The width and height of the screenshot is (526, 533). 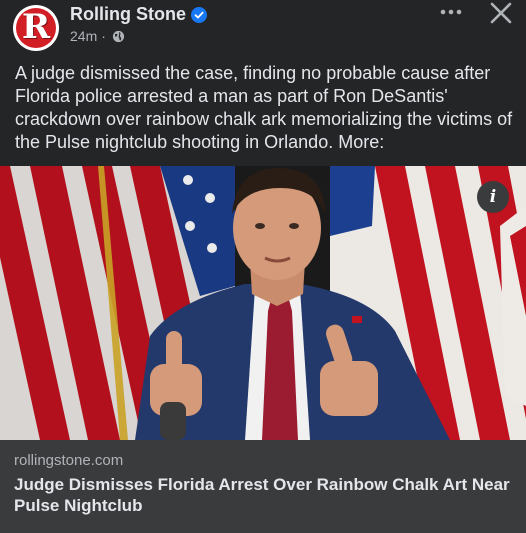 I want to click on more-dots-icon, so click(x=451, y=12).